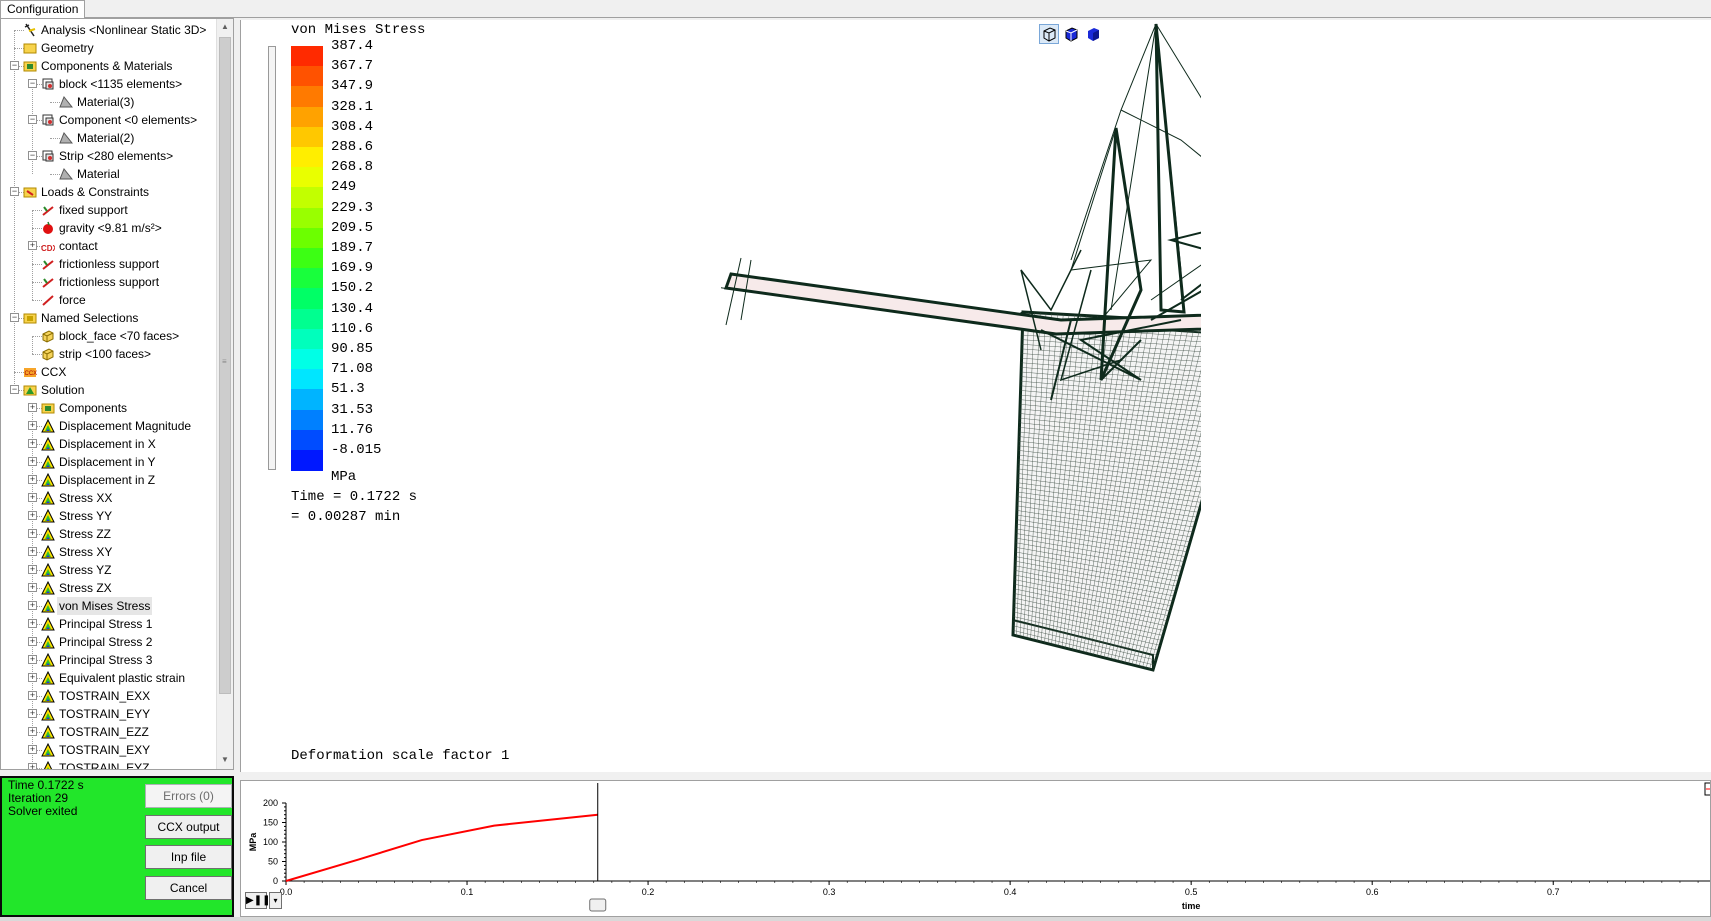 The width and height of the screenshot is (1711, 921). Describe the element at coordinates (109, 732) in the screenshot. I see `tree-item: + TOSTRAIN_EZZ` at that location.